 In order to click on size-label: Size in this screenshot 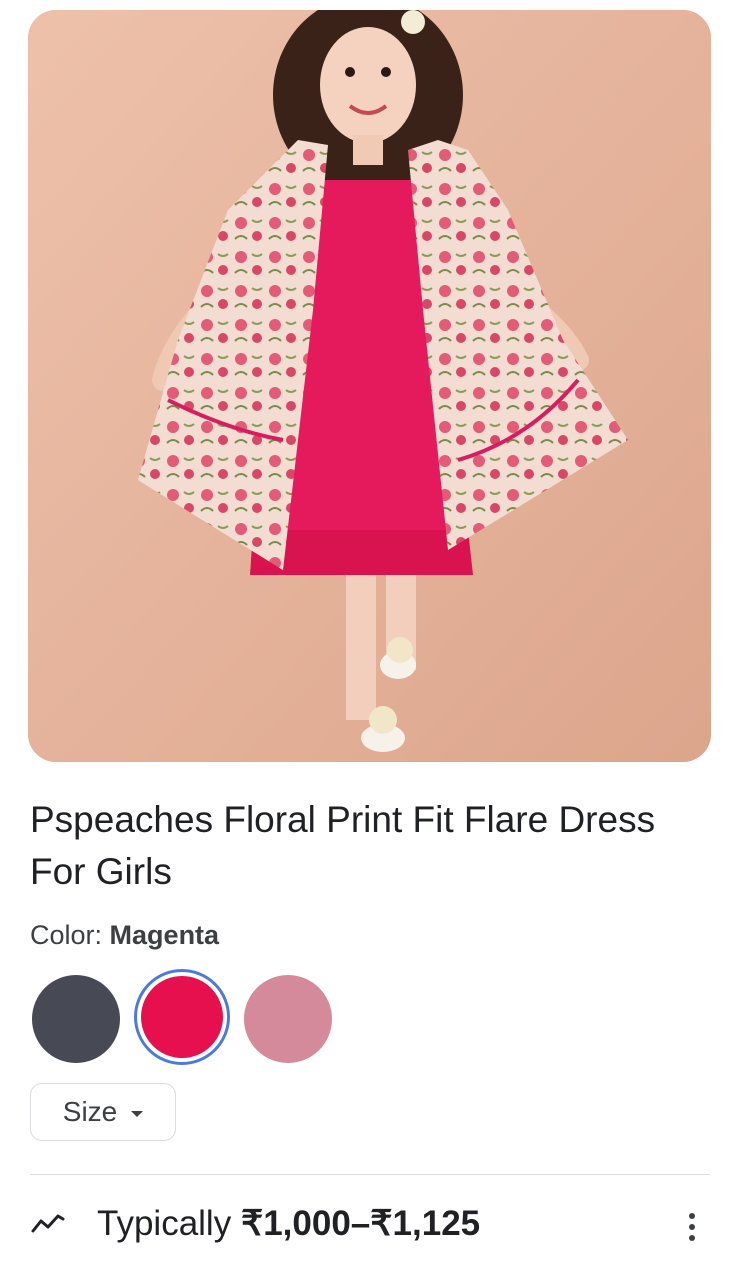, I will do `click(90, 1111)`.